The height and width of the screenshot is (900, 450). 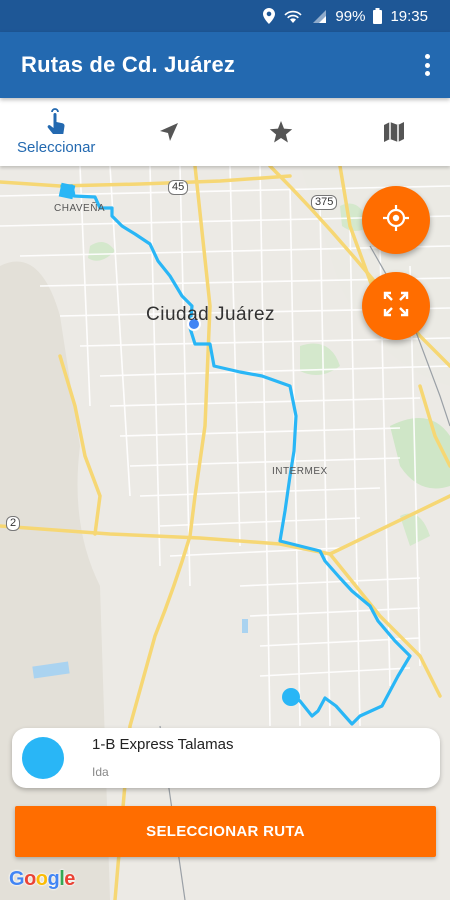 What do you see at coordinates (378, 16) in the screenshot?
I see `battery-icon` at bounding box center [378, 16].